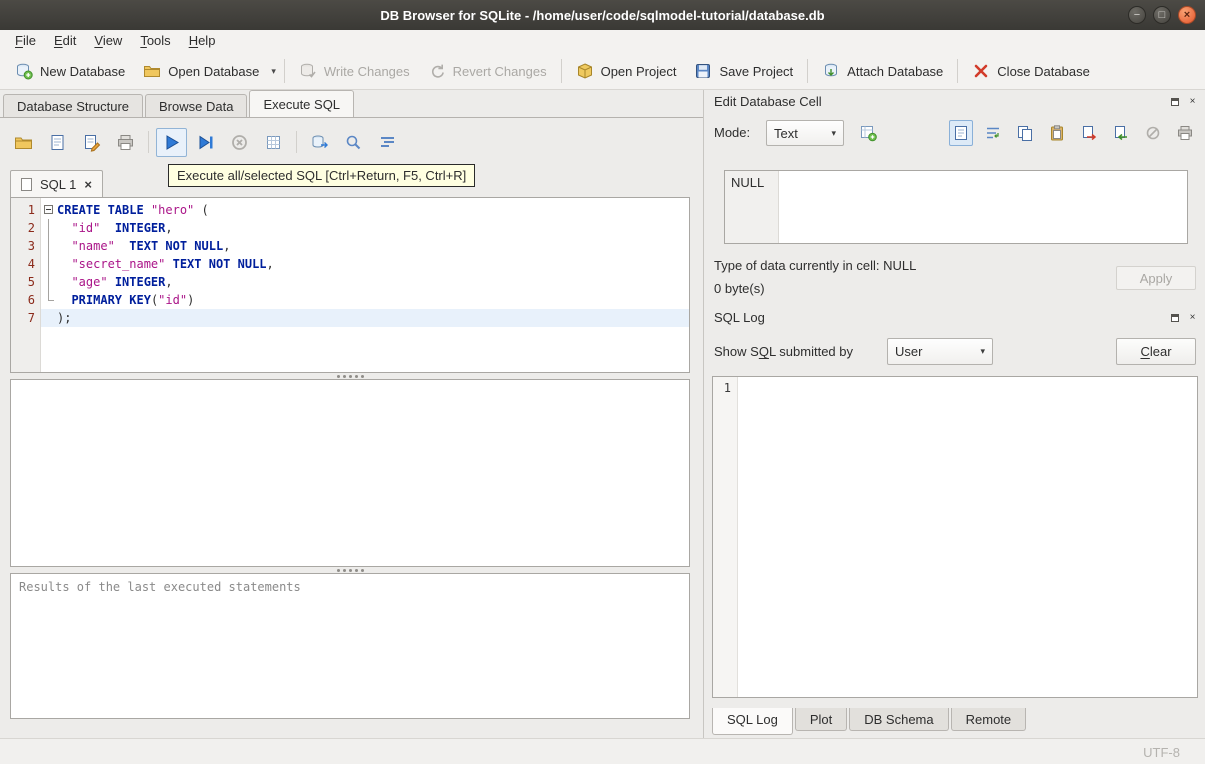  I want to click on code-line: "id" INTEGER,, so click(365, 228).